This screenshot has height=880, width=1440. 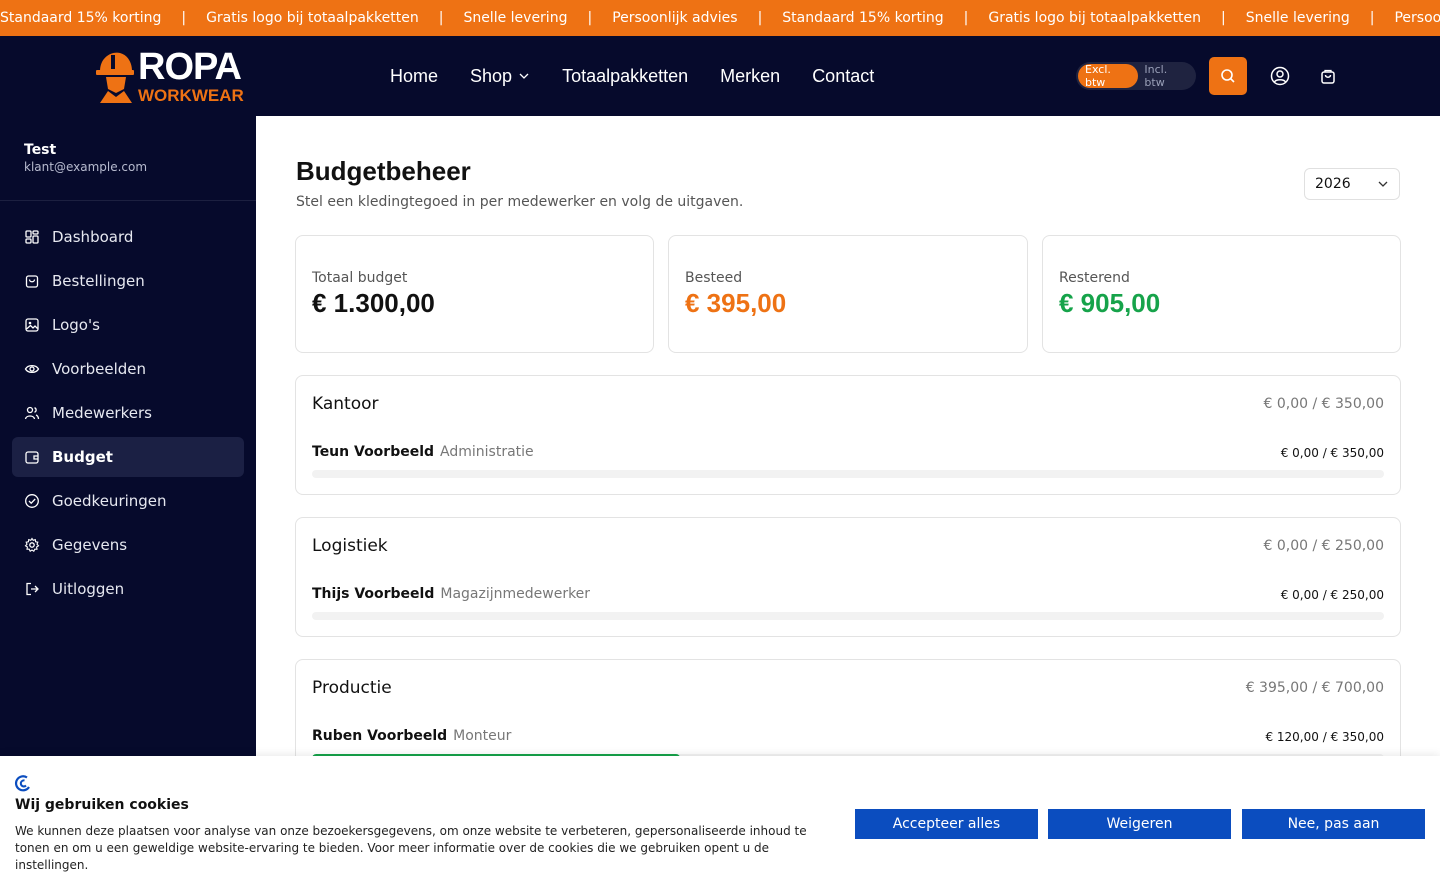 What do you see at coordinates (32, 325) in the screenshot?
I see `image-icon` at bounding box center [32, 325].